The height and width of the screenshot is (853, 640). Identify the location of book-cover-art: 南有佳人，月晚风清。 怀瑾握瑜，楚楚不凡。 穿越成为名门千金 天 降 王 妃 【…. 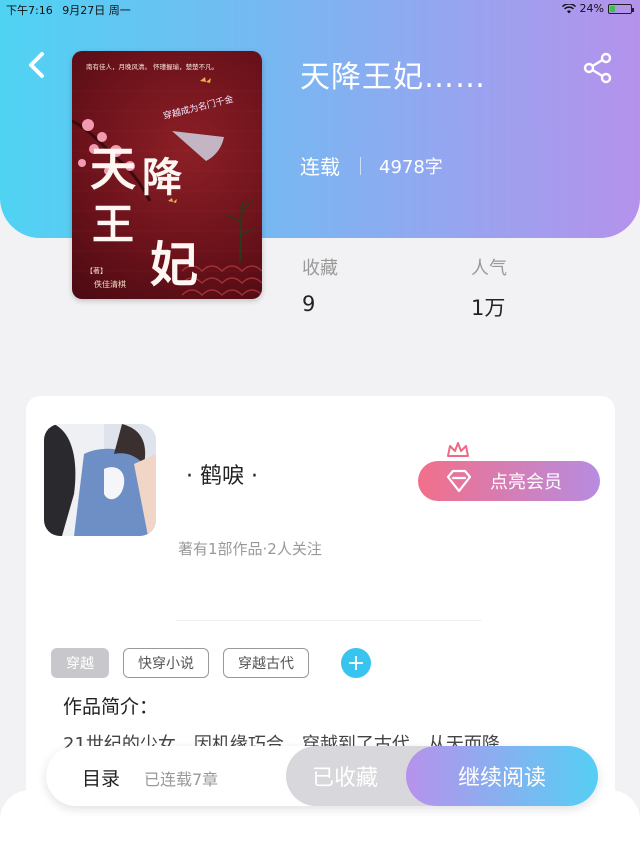
(167, 179).